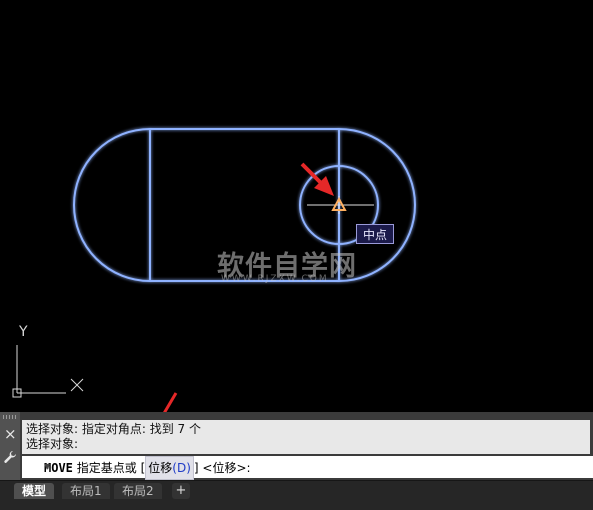  Describe the element at coordinates (307, 468) in the screenshot. I see `command-input: ▼ MOVE 指定基点或 [位移(D)] <位移>:` at that location.